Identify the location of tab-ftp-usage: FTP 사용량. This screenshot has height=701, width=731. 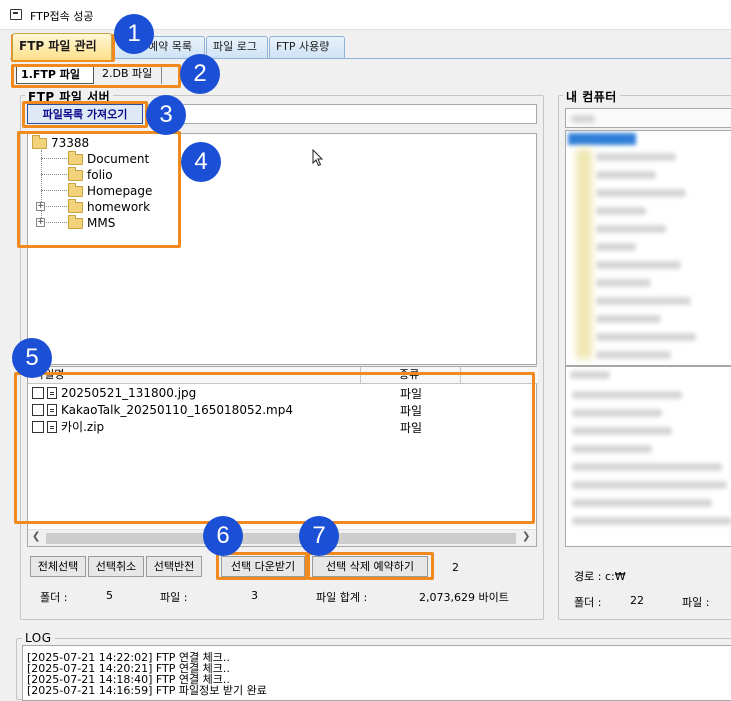
(307, 47).